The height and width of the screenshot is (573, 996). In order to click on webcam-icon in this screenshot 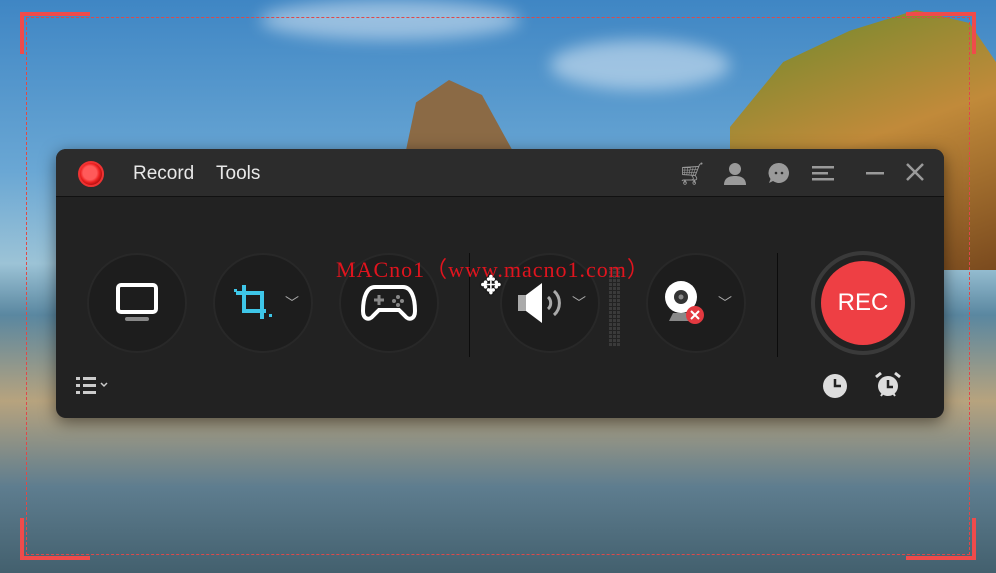, I will do `click(684, 302)`.